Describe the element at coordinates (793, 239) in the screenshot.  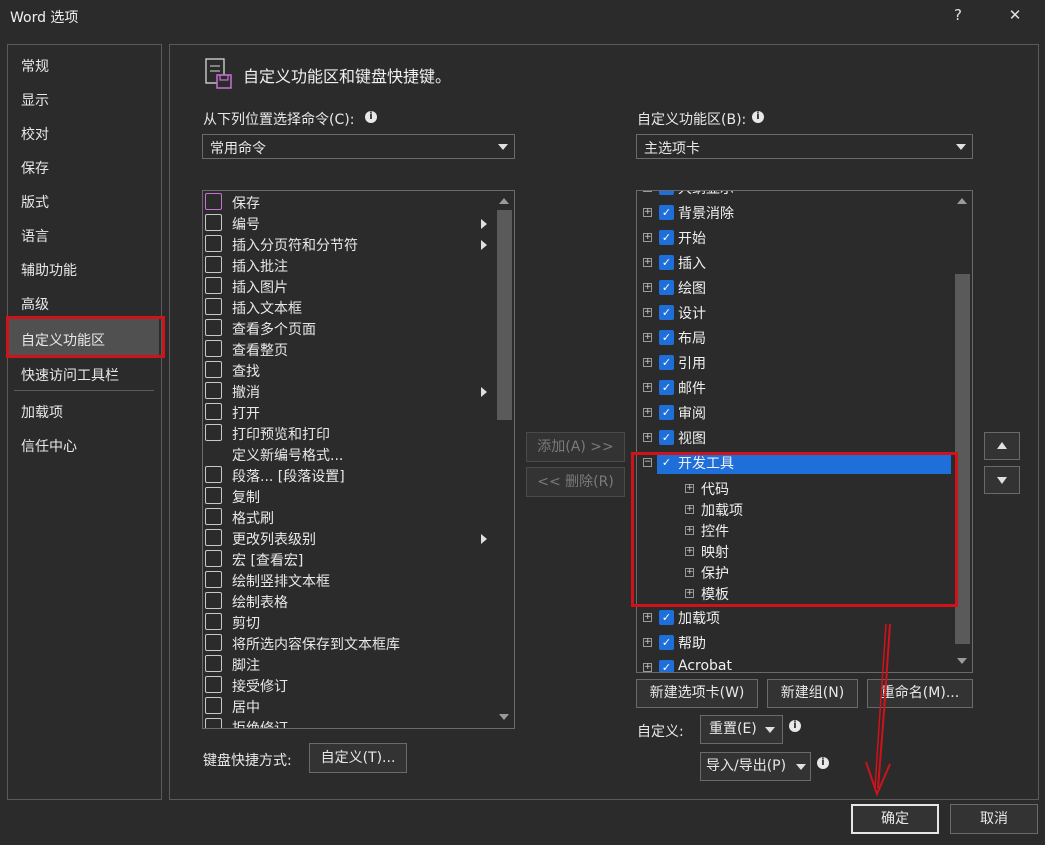
I see `ribbon-tab-item: + ✓ 开始` at that location.